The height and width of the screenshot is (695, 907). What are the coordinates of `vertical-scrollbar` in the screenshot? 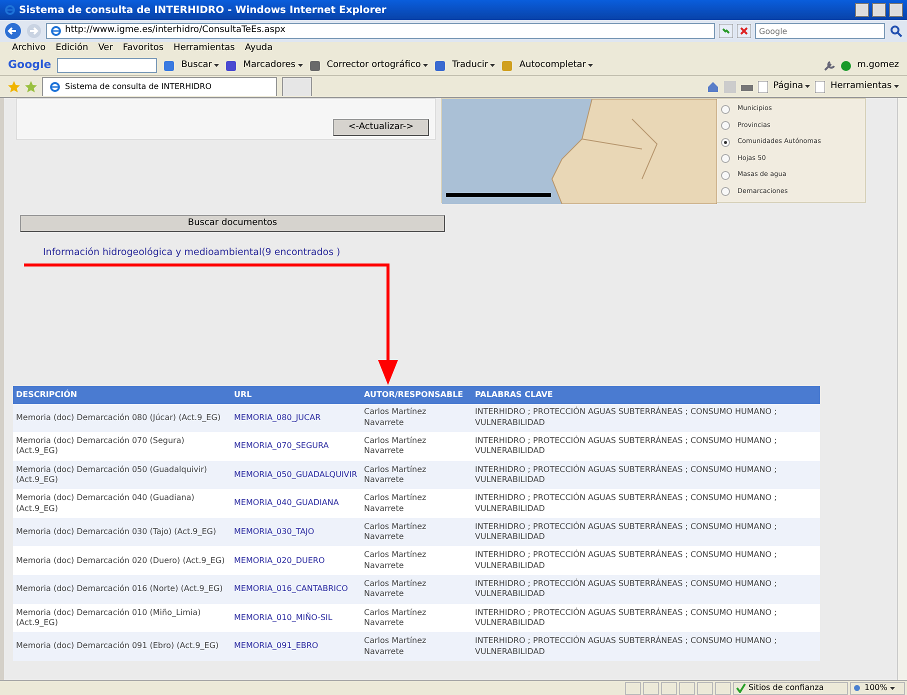 It's located at (902, 389).